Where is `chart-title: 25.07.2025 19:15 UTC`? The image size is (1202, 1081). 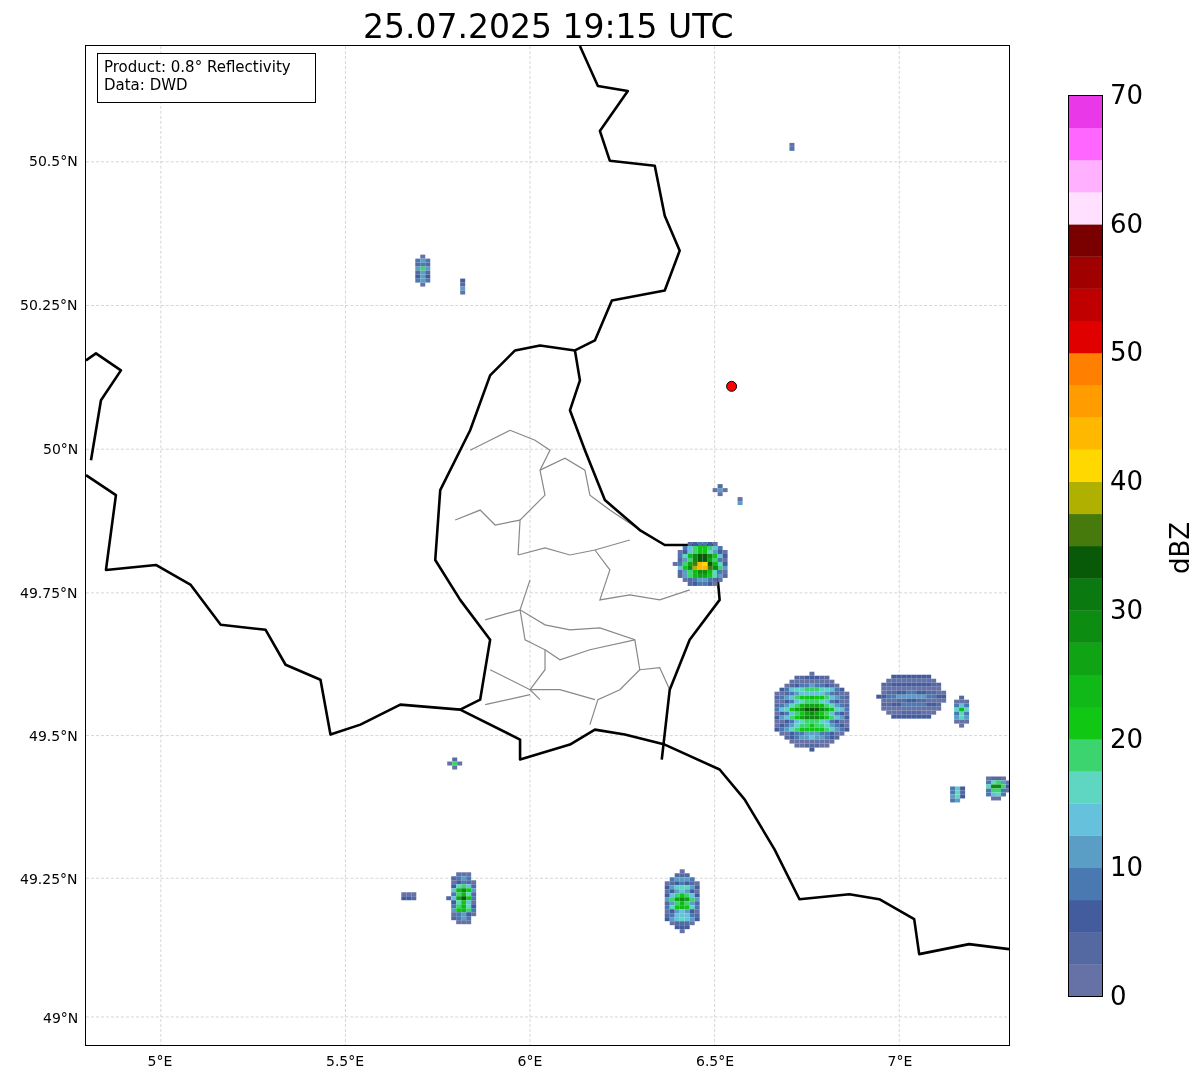
chart-title: 25.07.2025 19:15 UTC is located at coordinates (548, 26).